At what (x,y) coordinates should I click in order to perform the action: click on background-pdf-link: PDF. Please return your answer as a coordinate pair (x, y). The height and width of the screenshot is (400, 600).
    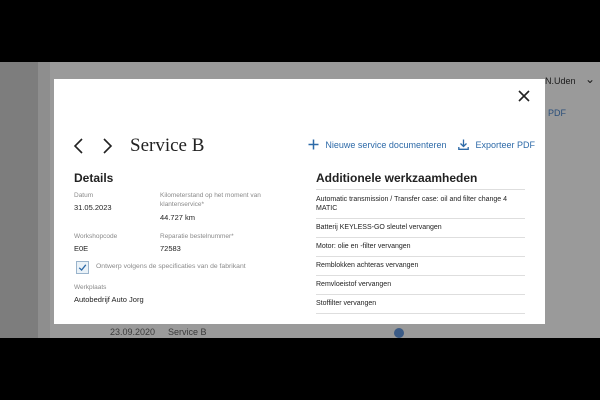
    Looking at the image, I should click on (557, 113).